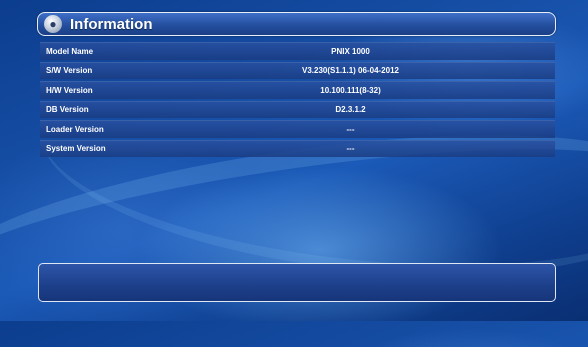  What do you see at coordinates (350, 90) in the screenshot?
I see `row-value: 10.100.111(8-32)` at bounding box center [350, 90].